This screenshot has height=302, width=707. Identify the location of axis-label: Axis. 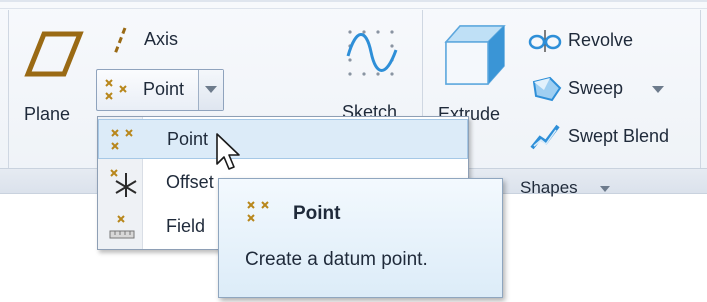
(161, 39).